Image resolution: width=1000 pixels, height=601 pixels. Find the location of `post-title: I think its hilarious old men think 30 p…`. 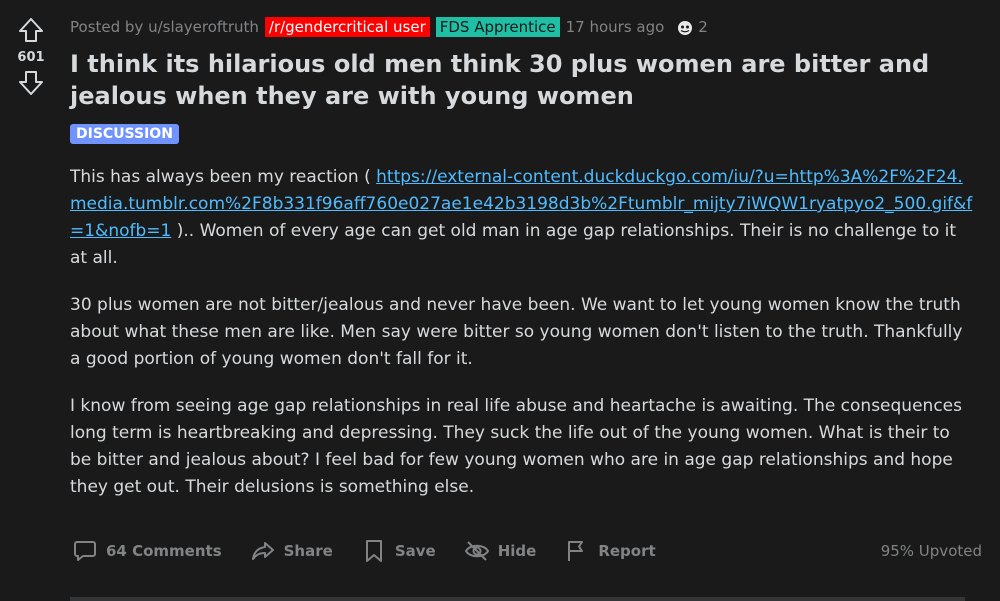

post-title: I think its hilarious old men think 30 p… is located at coordinates (520, 80).